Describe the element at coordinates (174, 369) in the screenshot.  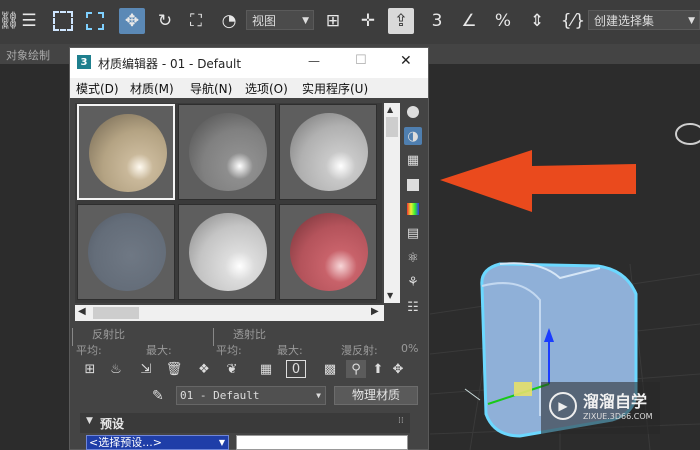
I see `reset-map-icon: 🗑` at that location.